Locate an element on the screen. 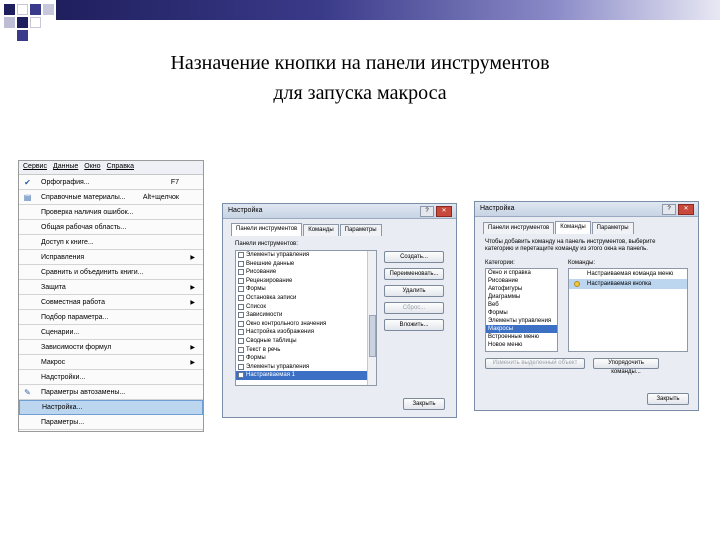 The width and height of the screenshot is (720, 540). menu-item: Макрос ▶ is located at coordinates (111, 362).